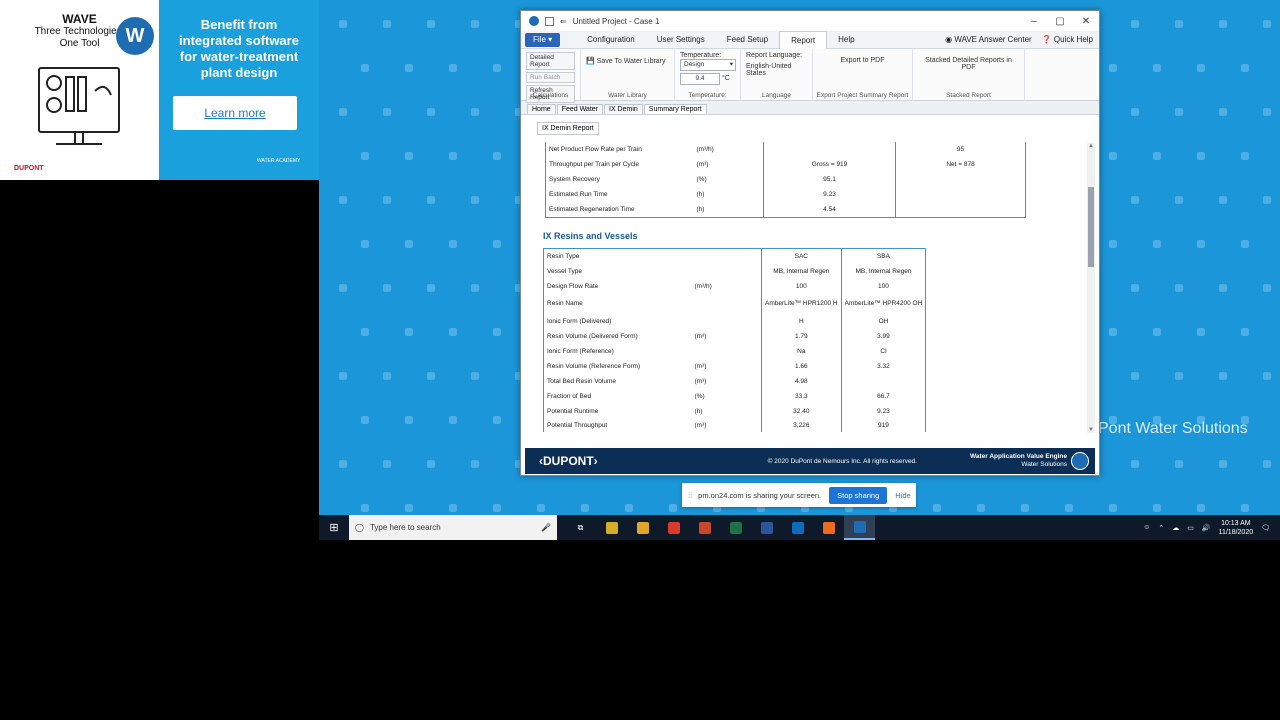  I want to click on tab-ix-demin: IX Demin, so click(623, 109).